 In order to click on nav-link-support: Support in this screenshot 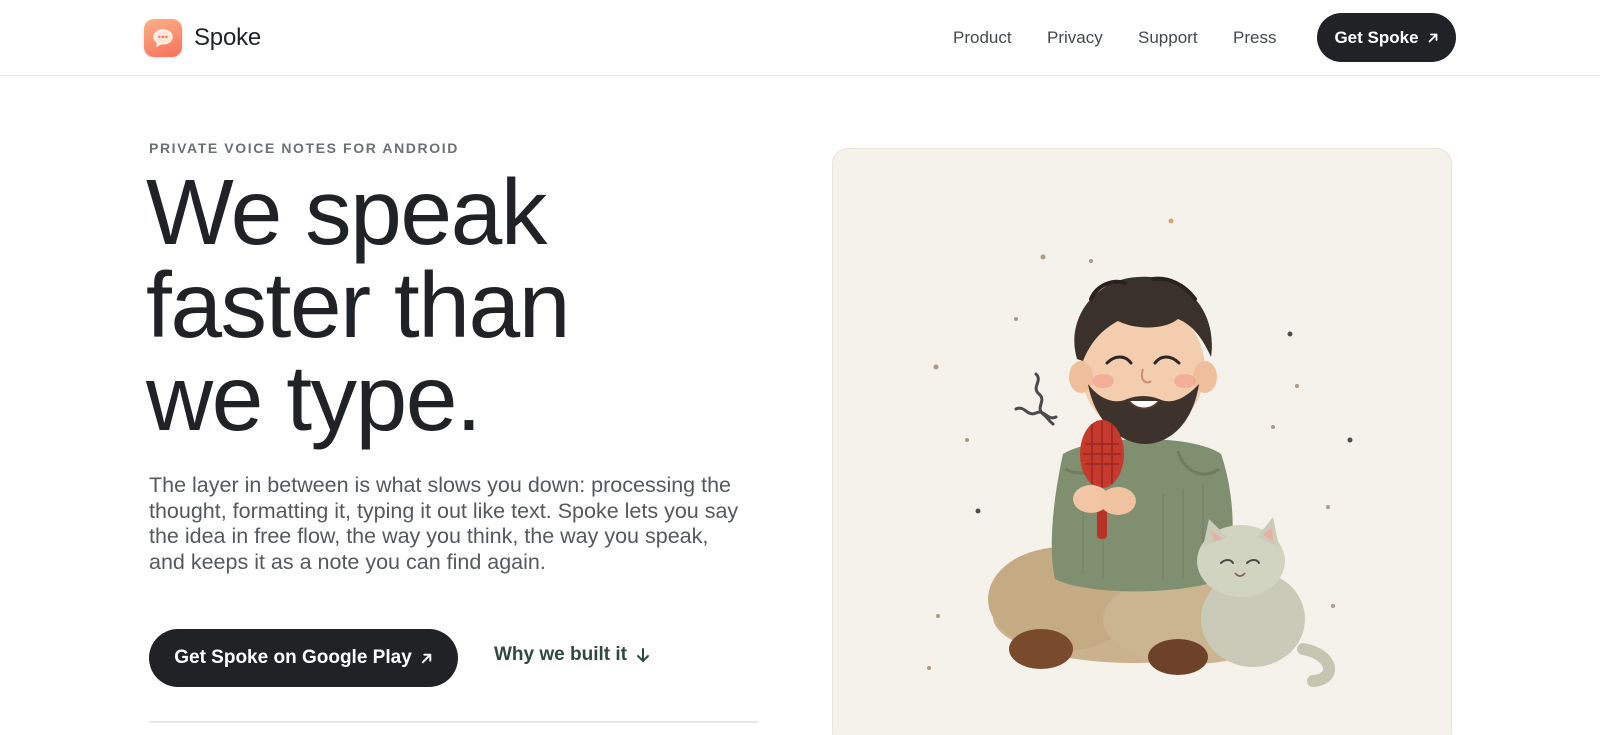, I will do `click(1168, 38)`.